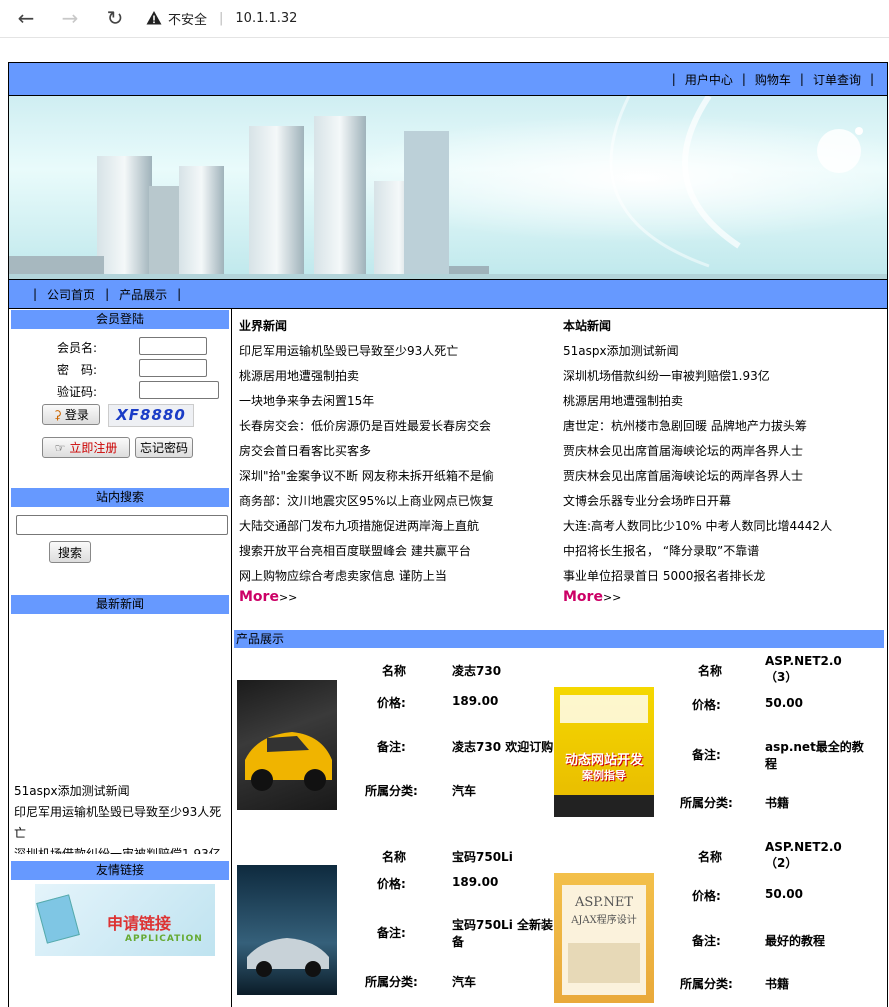 This screenshot has width=889, height=1007. What do you see at coordinates (723, 551) in the screenshot?
I see `news-item: 中招将长生报名， “降分录取”不靠谱` at bounding box center [723, 551].